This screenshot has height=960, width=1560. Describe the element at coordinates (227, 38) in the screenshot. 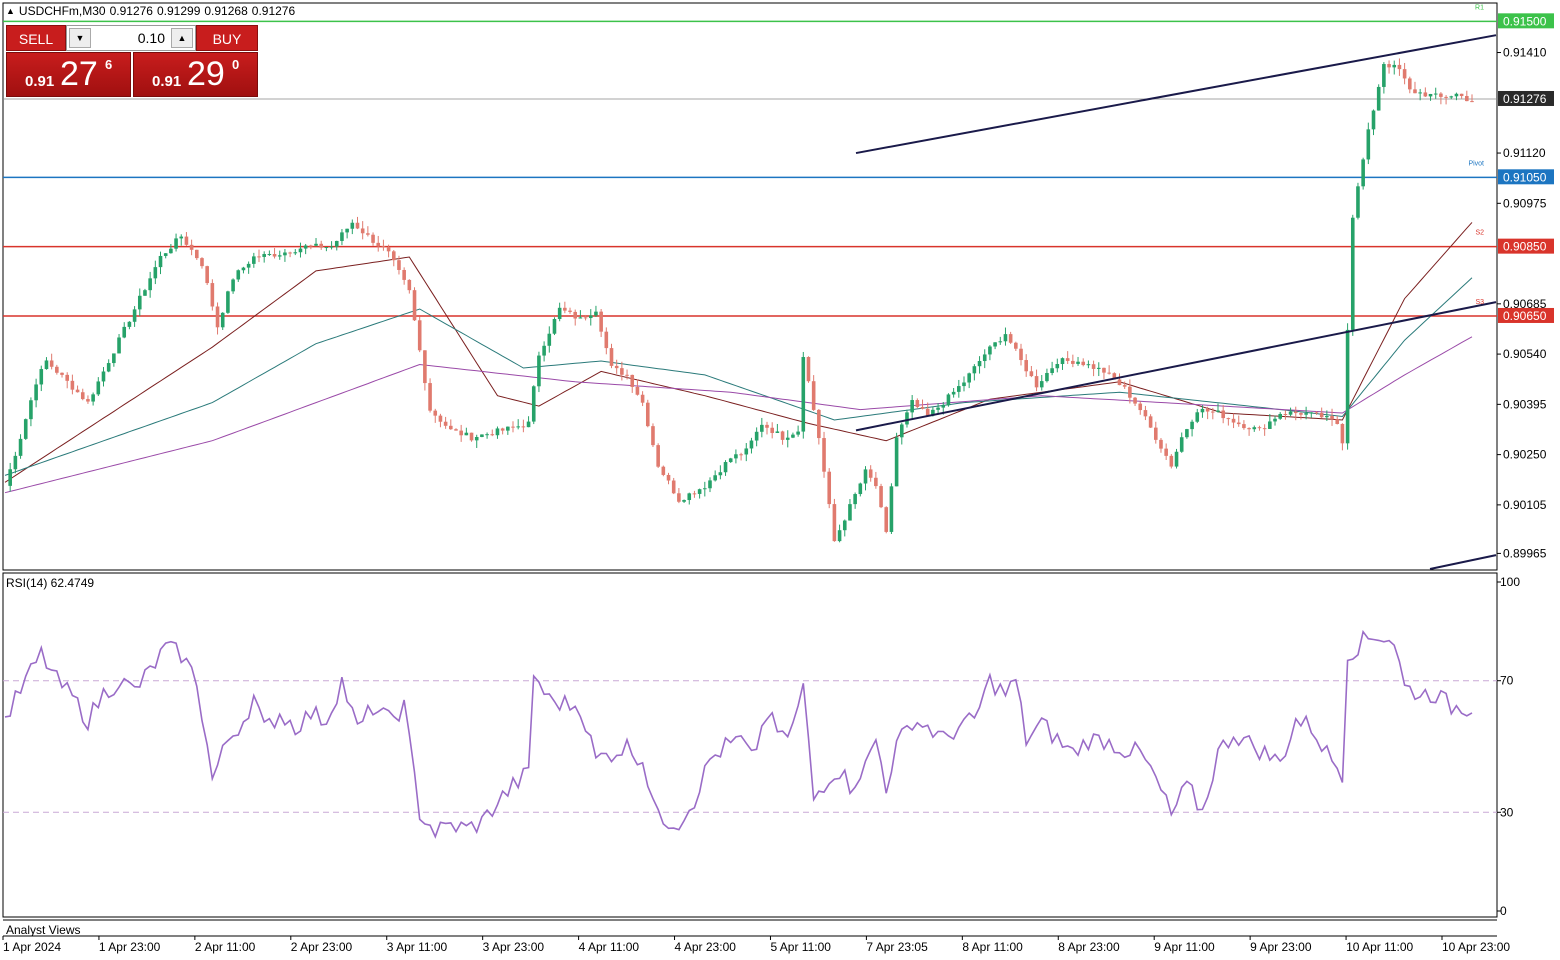

I see `buy-button: BUY` at that location.